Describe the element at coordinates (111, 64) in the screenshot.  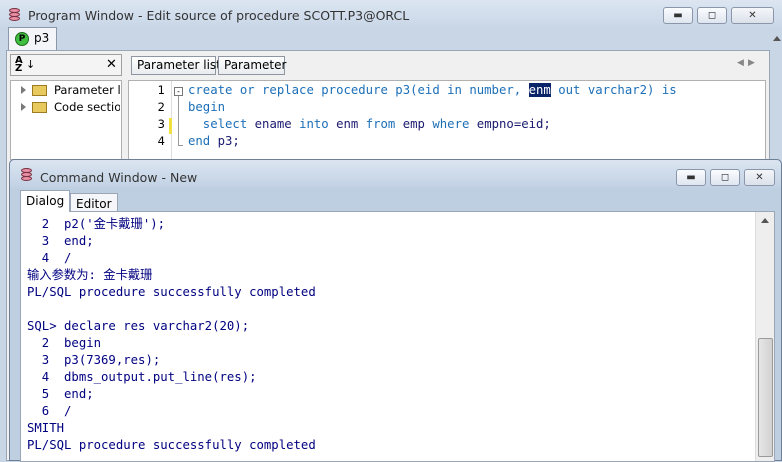
I see `close-tree-icon: ✕` at that location.